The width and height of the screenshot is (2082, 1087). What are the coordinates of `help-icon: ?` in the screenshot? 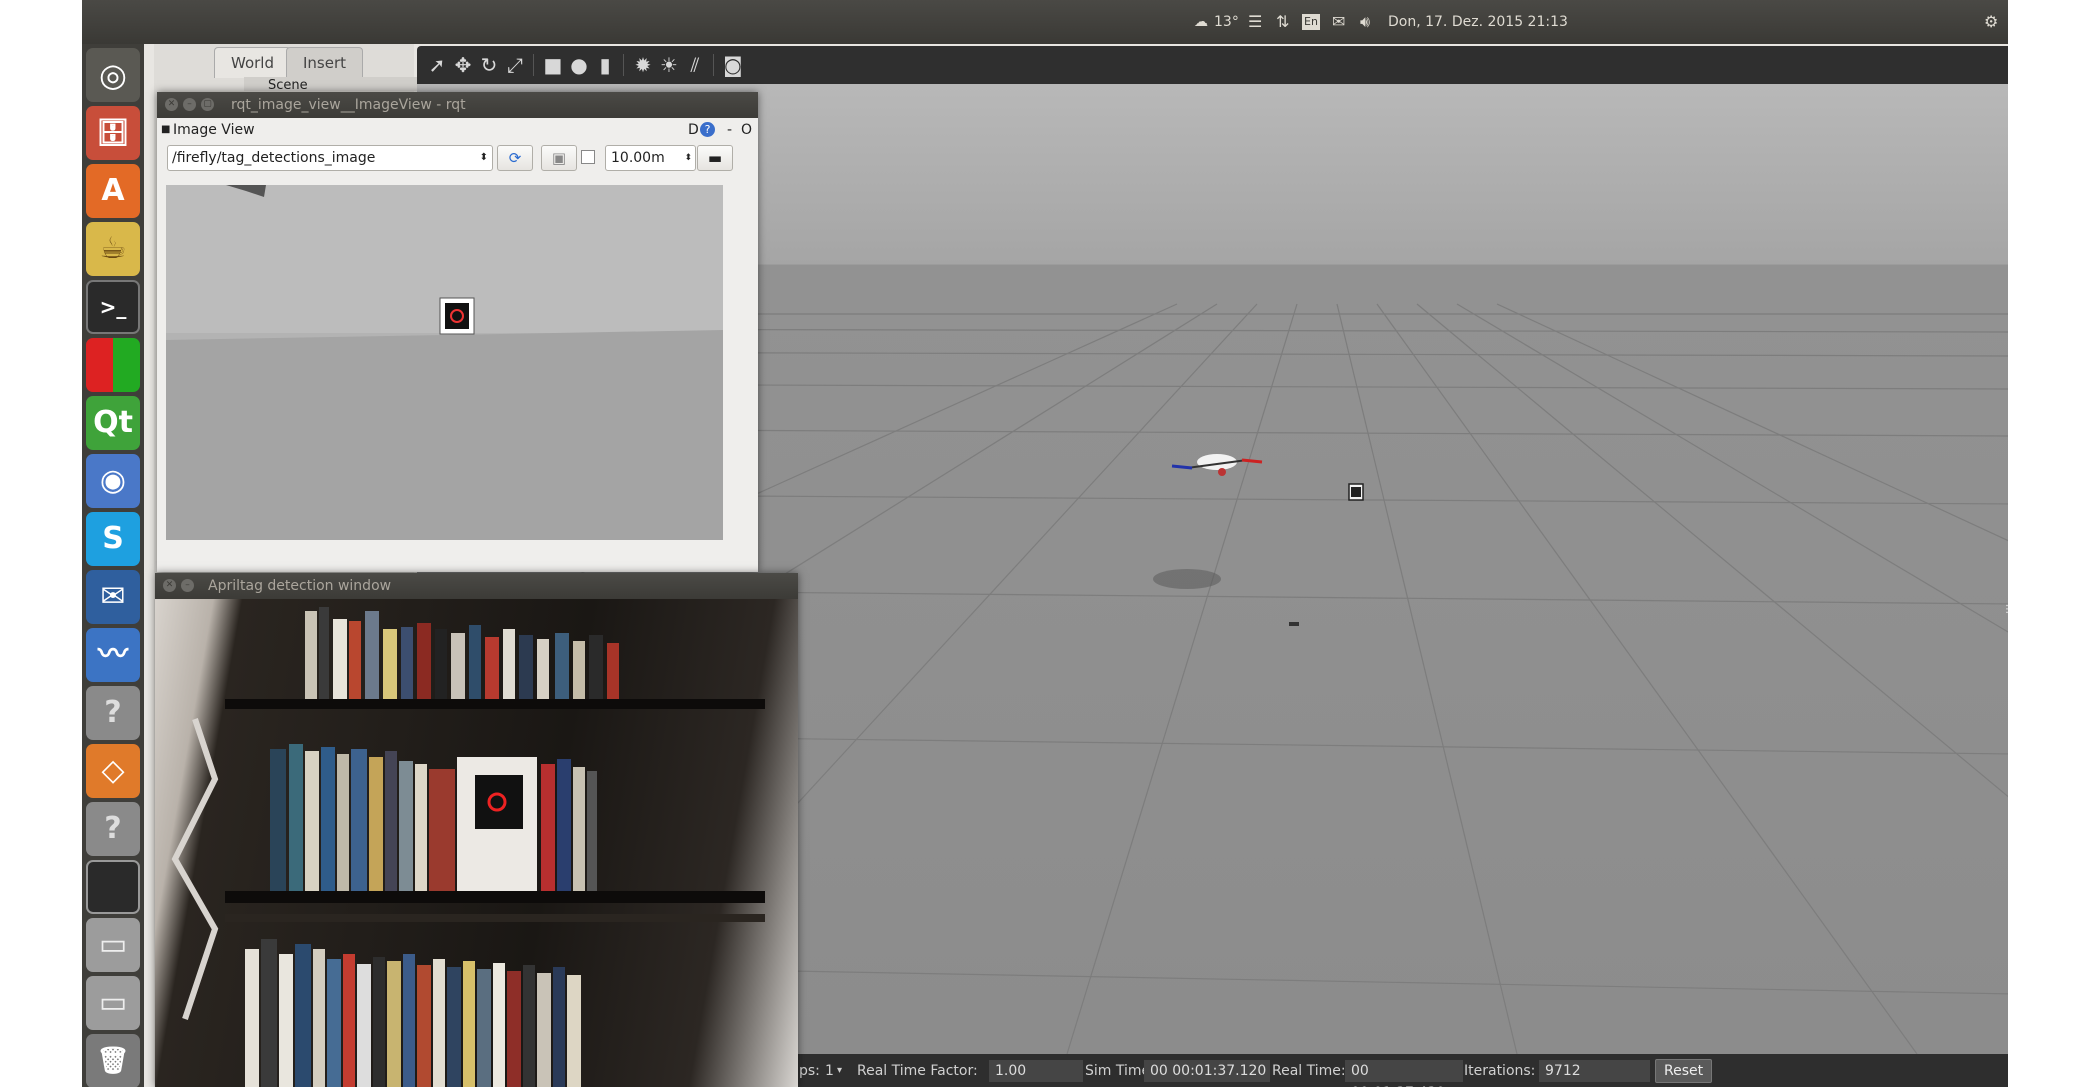 It's located at (707, 129).